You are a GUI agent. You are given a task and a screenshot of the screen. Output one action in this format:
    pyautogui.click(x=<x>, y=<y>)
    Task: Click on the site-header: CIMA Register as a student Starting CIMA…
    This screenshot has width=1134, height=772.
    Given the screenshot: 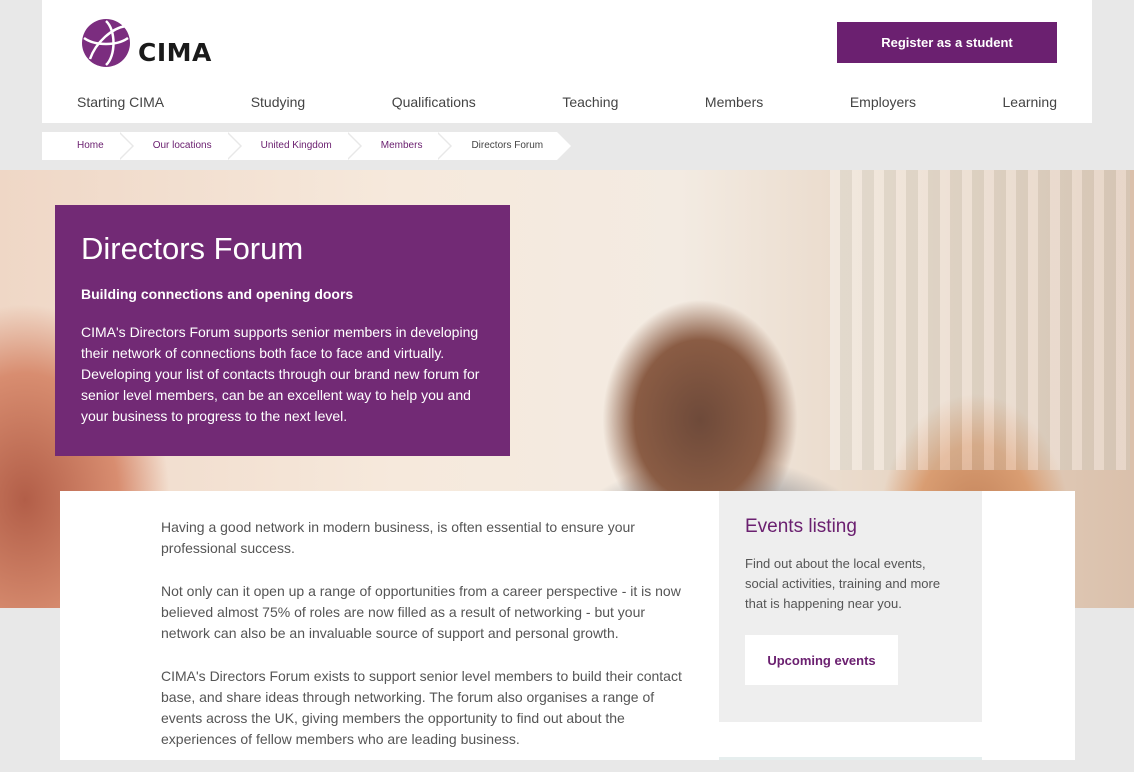 What is the action you would take?
    pyautogui.click(x=567, y=61)
    